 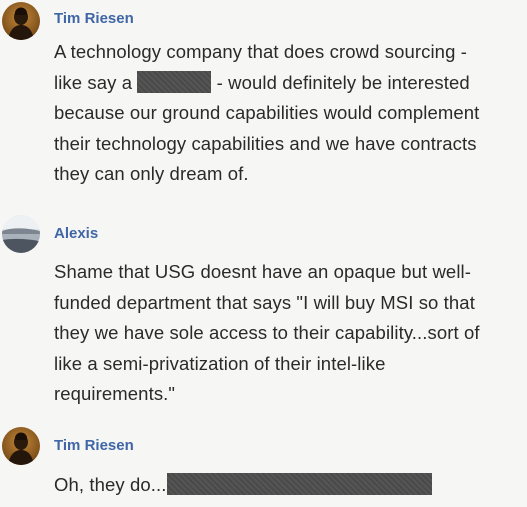 What do you see at coordinates (151, 173) in the screenshot?
I see `message-line: they can only dream of.` at bounding box center [151, 173].